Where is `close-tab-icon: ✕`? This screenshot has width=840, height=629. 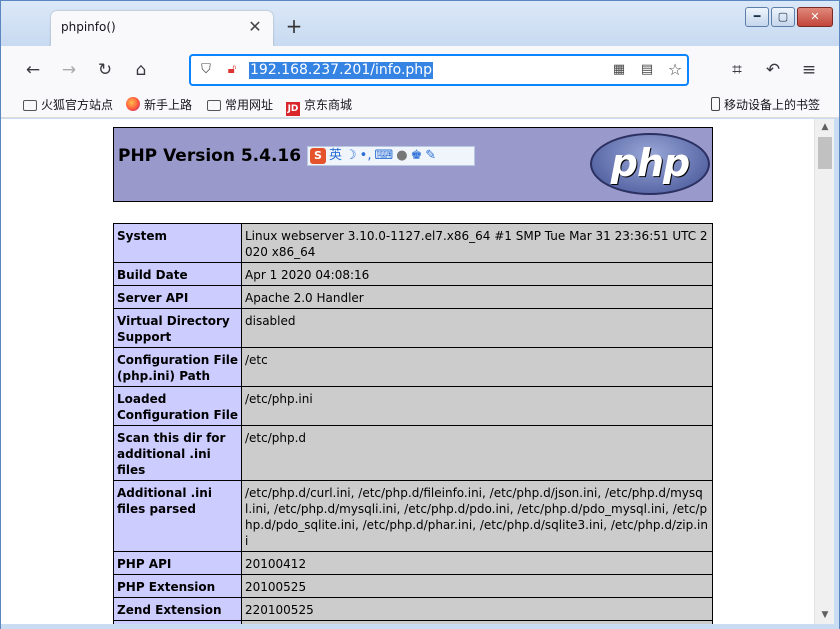 close-tab-icon: ✕ is located at coordinates (255, 27).